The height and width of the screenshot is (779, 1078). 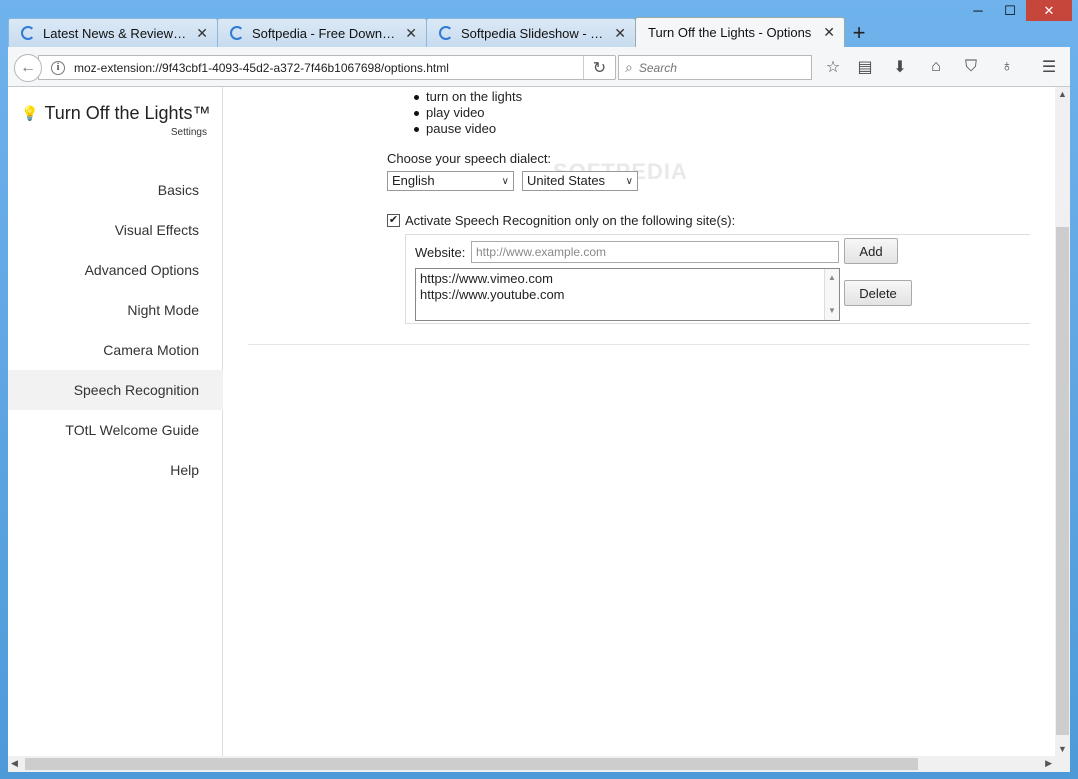 I want to click on app-brand: 💡 Turn Off the Lights™, so click(x=116, y=113).